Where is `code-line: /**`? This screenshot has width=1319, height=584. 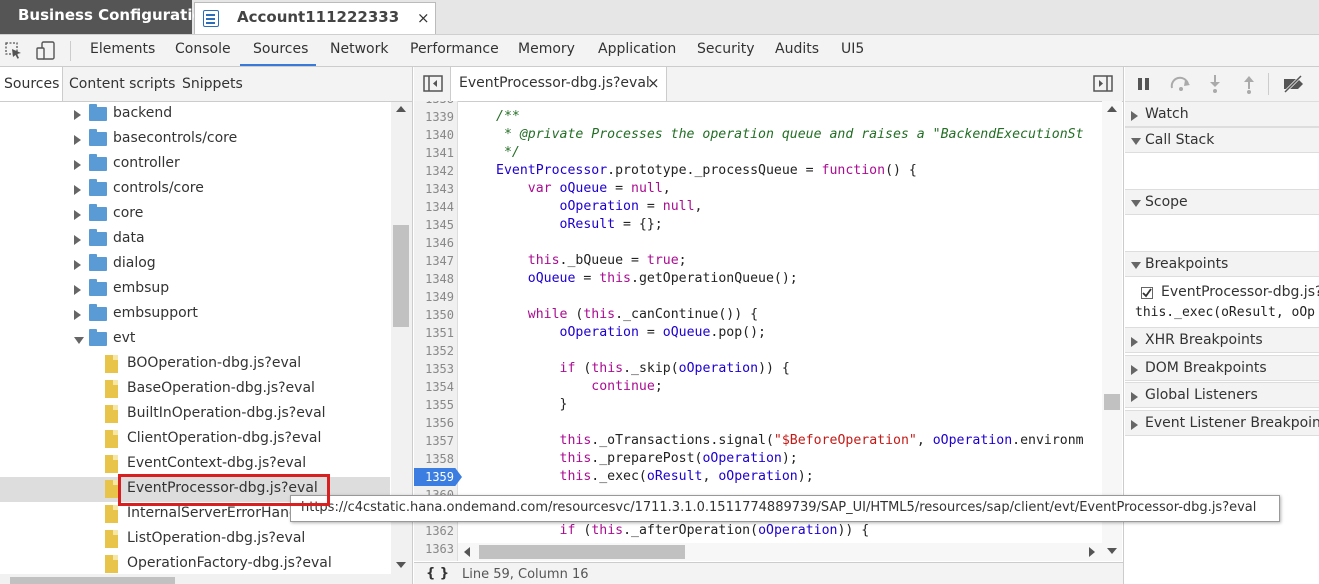
code-line: /** is located at coordinates (508, 117).